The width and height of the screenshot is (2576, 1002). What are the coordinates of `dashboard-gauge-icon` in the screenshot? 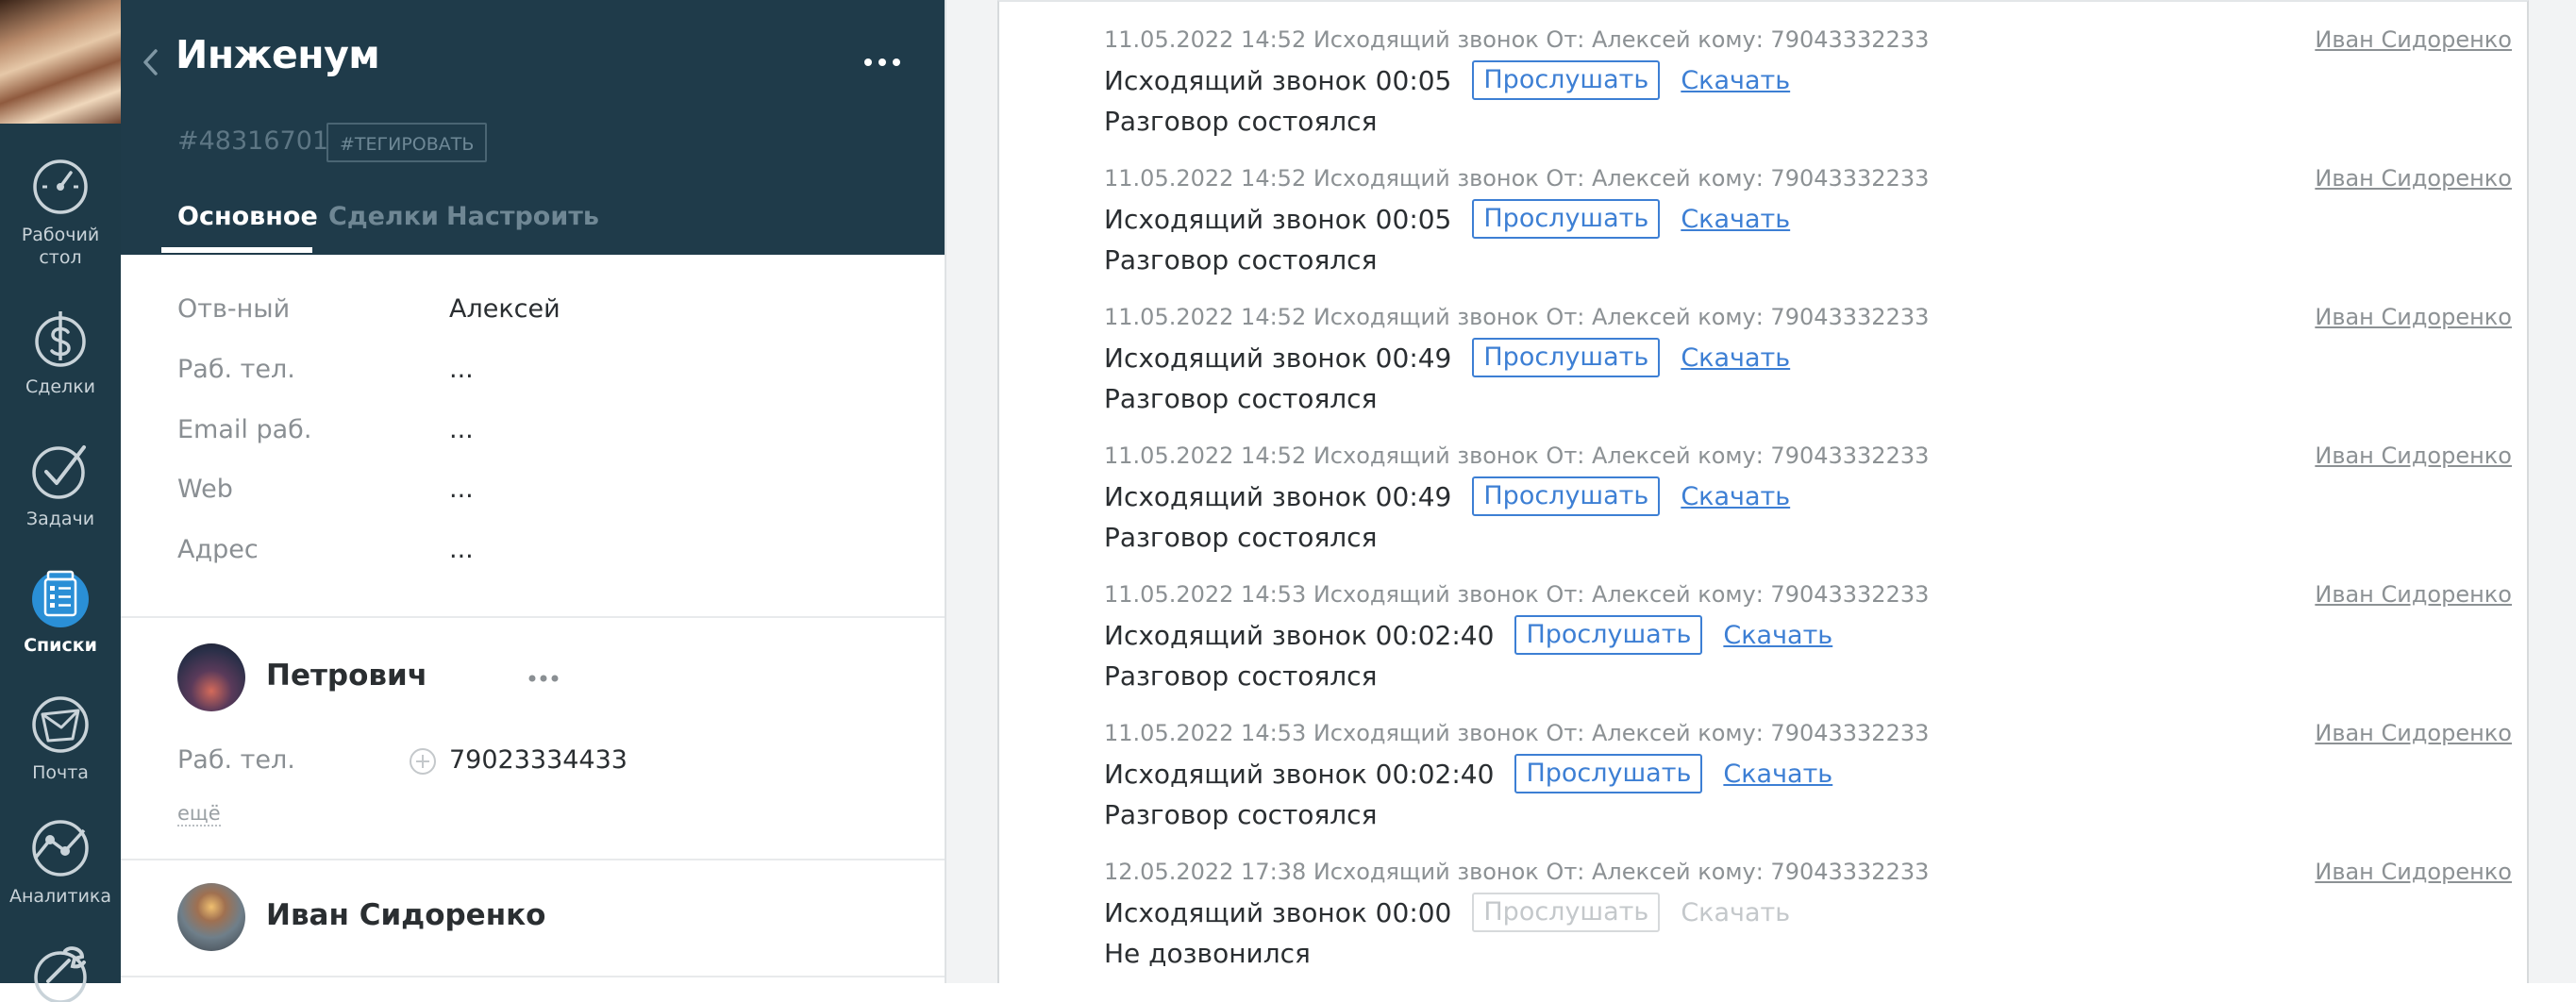 It's located at (60, 186).